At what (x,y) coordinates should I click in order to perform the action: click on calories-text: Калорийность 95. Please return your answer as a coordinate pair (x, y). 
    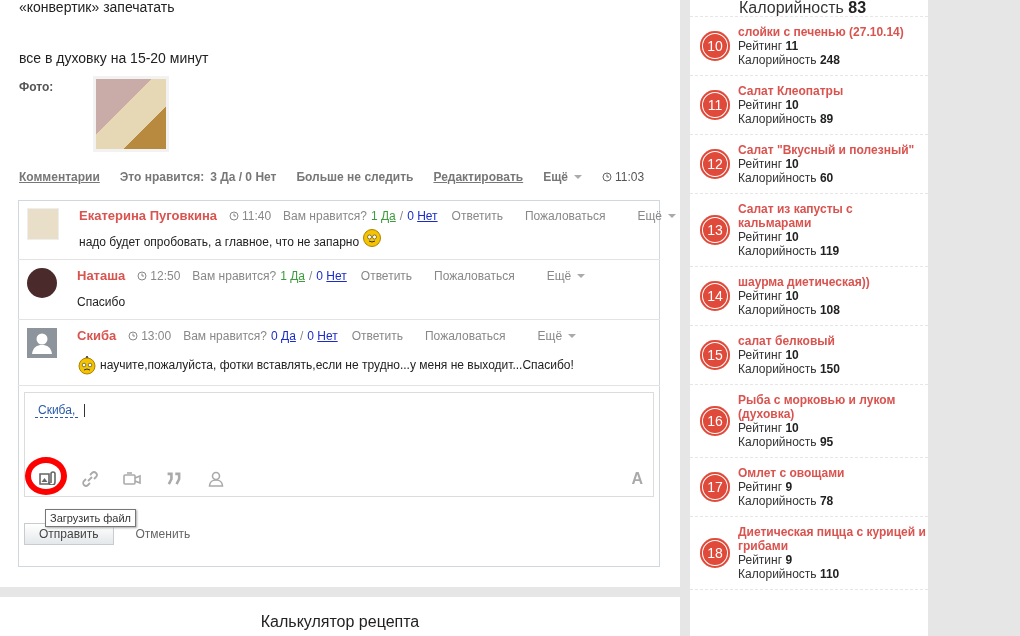
    Looking at the image, I should click on (786, 442).